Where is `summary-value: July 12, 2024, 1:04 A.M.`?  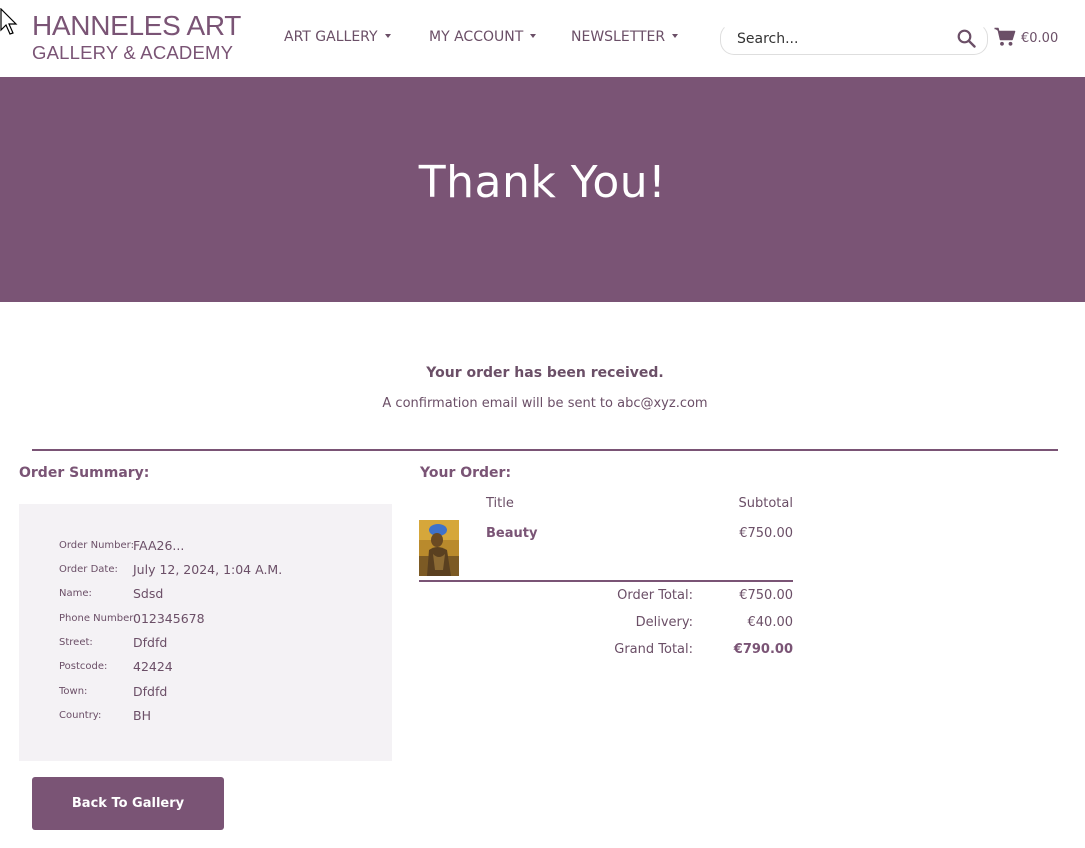 summary-value: July 12, 2024, 1:04 A.M. is located at coordinates (208, 569).